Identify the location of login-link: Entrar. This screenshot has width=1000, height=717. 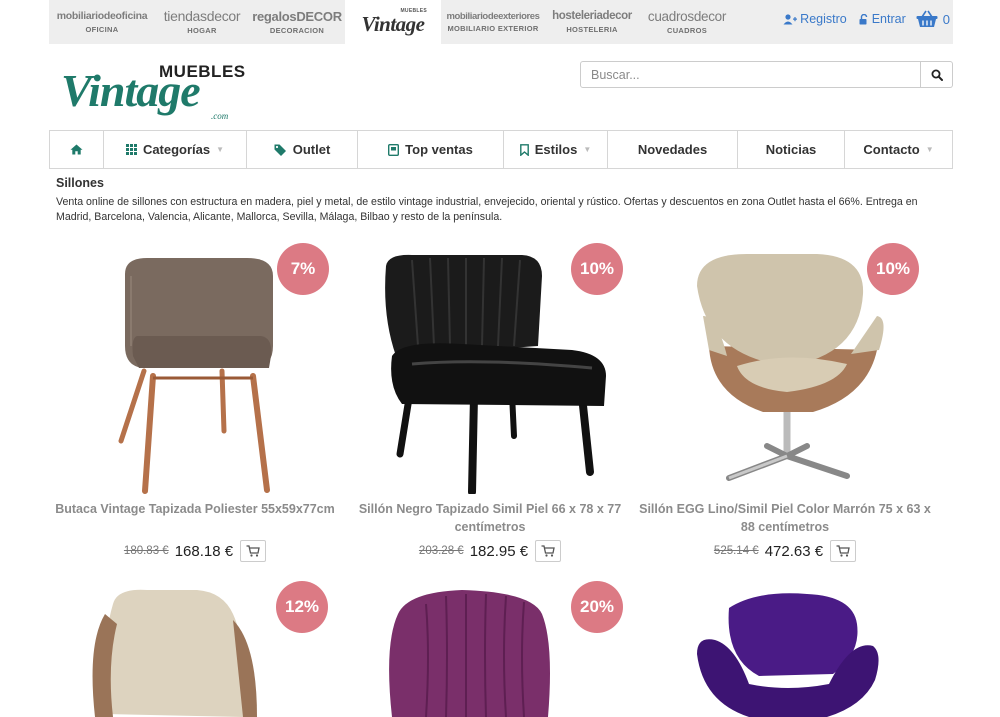
(882, 19).